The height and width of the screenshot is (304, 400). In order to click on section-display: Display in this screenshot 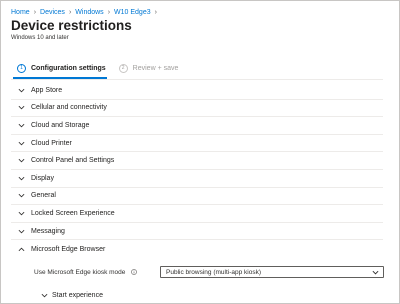, I will do `click(197, 179)`.